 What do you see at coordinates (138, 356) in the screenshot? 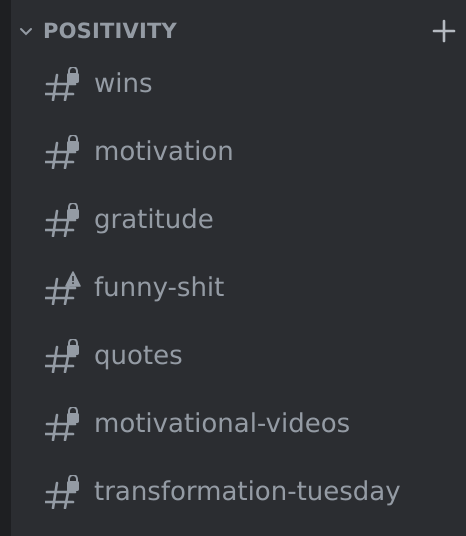
I see `channel-name: quotes` at bounding box center [138, 356].